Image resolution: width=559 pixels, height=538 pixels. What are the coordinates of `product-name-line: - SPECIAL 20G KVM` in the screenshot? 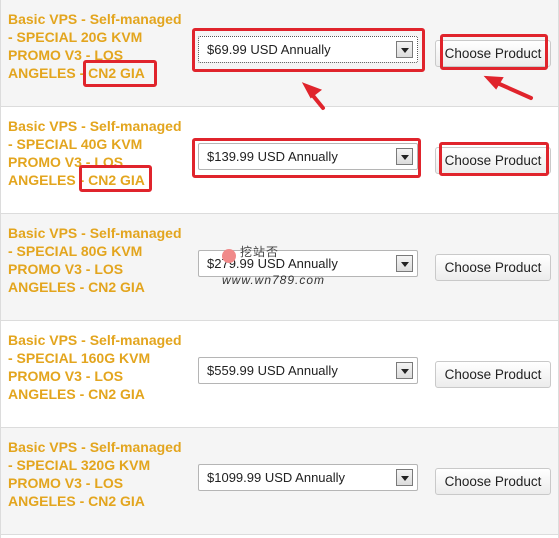 It's located at (75, 37).